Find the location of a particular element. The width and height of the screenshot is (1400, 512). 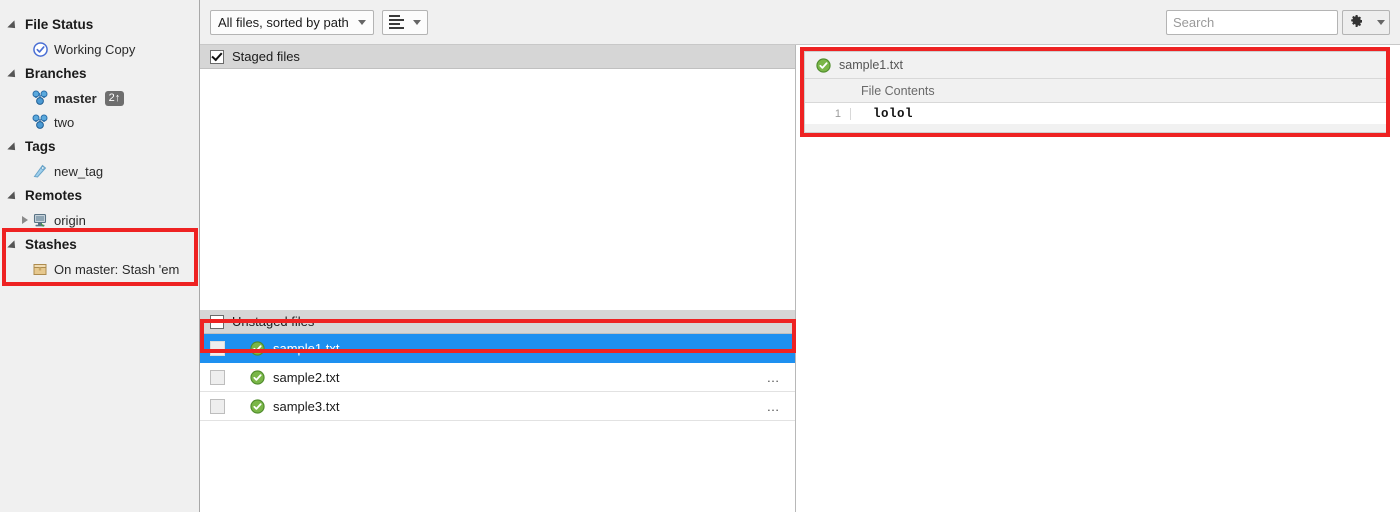

preview-file-name: sample1.txt is located at coordinates (871, 65).